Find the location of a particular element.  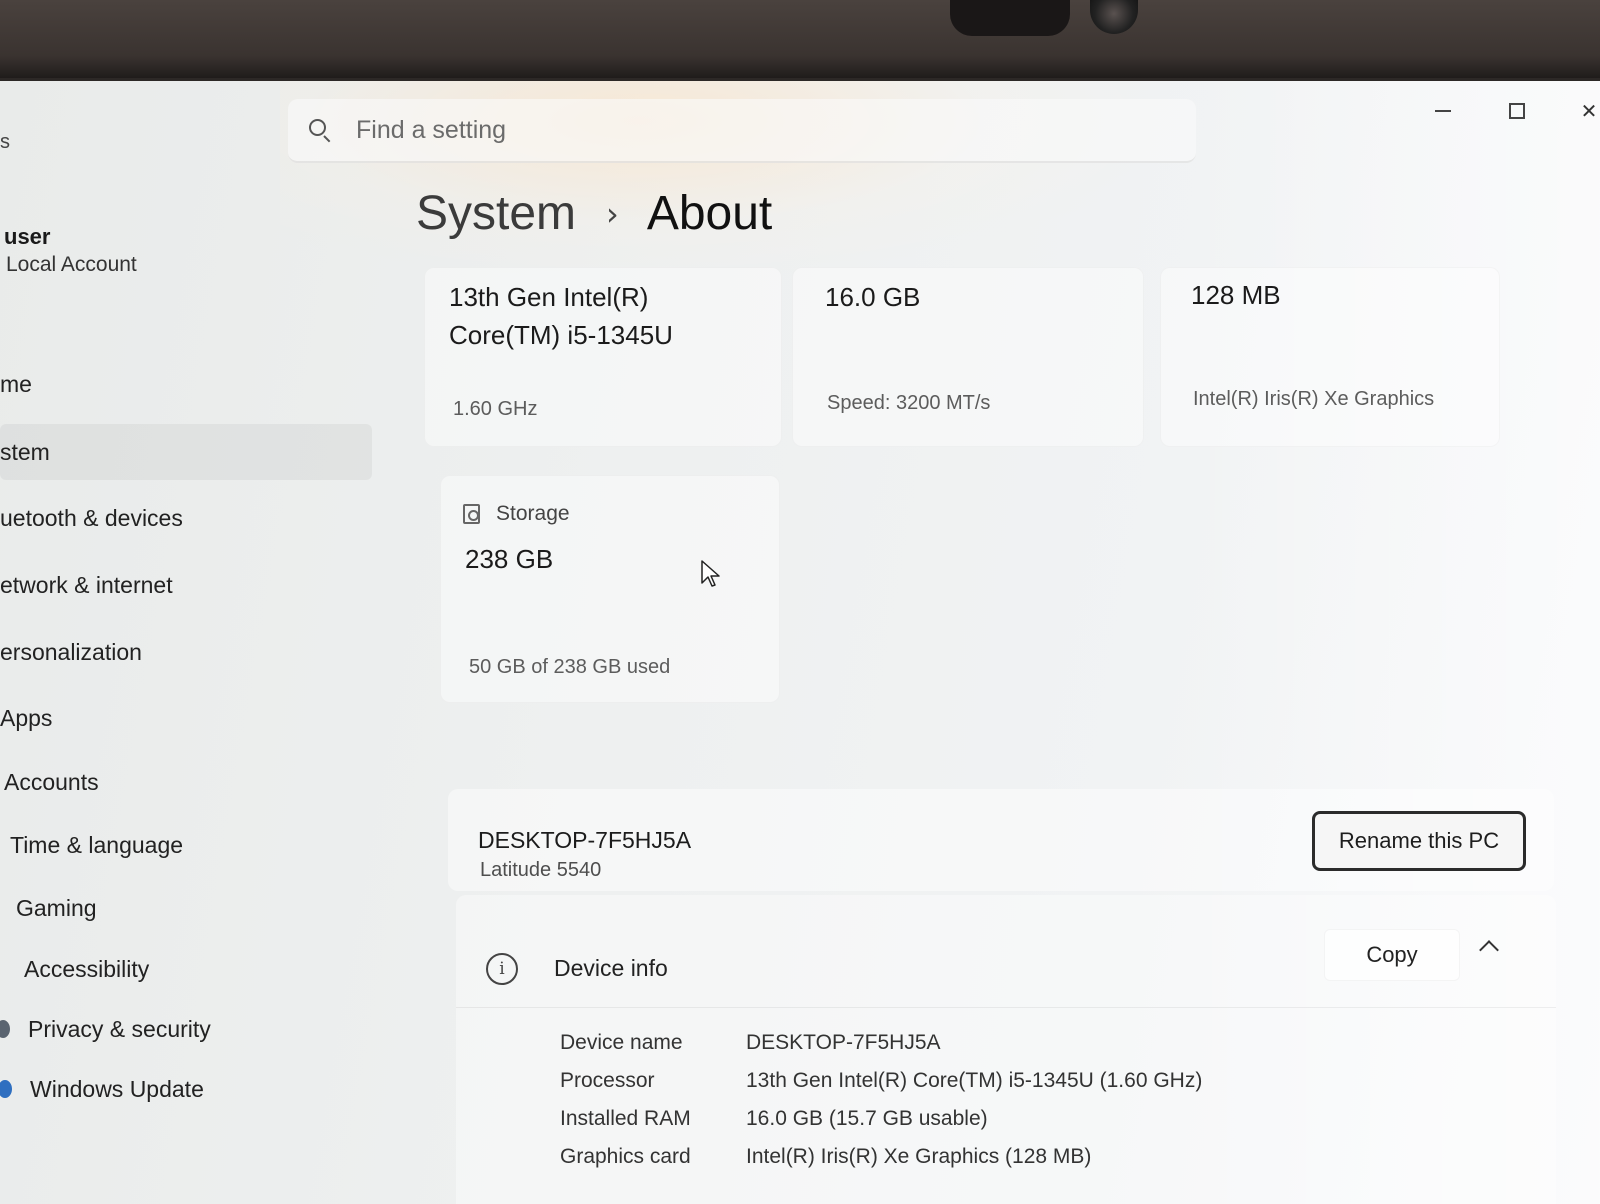

user-account-type: Local Account is located at coordinates (71, 264).